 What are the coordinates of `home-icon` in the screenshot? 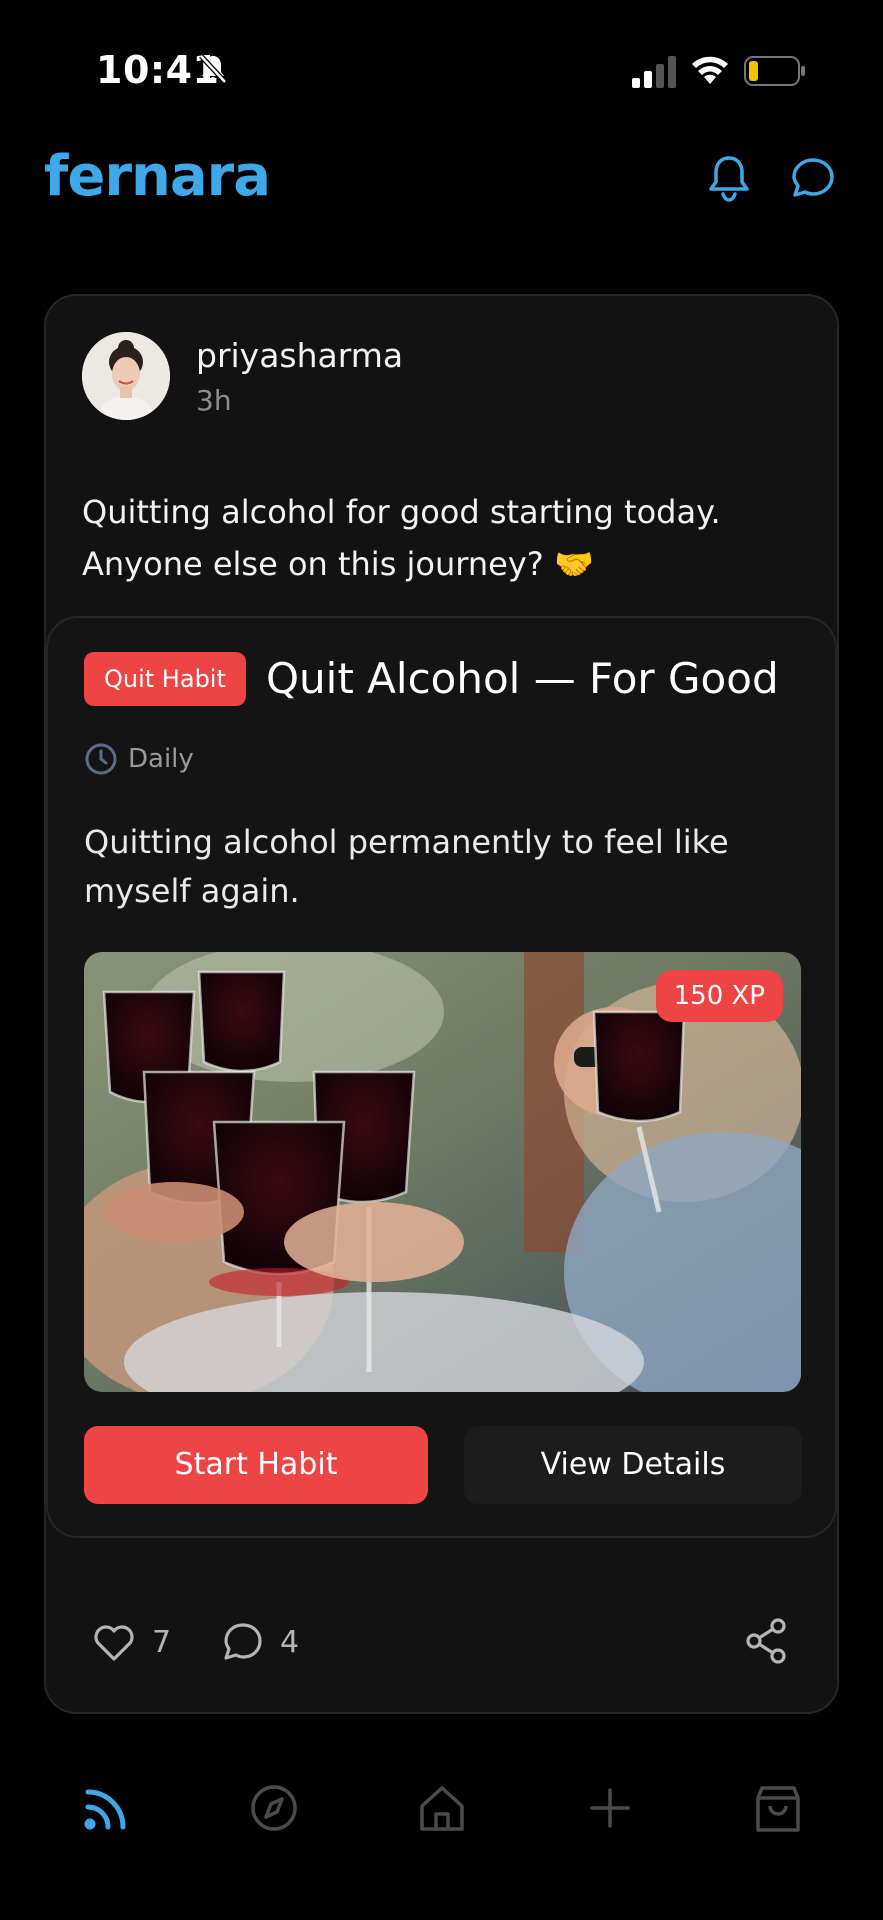 It's located at (442, 1808).